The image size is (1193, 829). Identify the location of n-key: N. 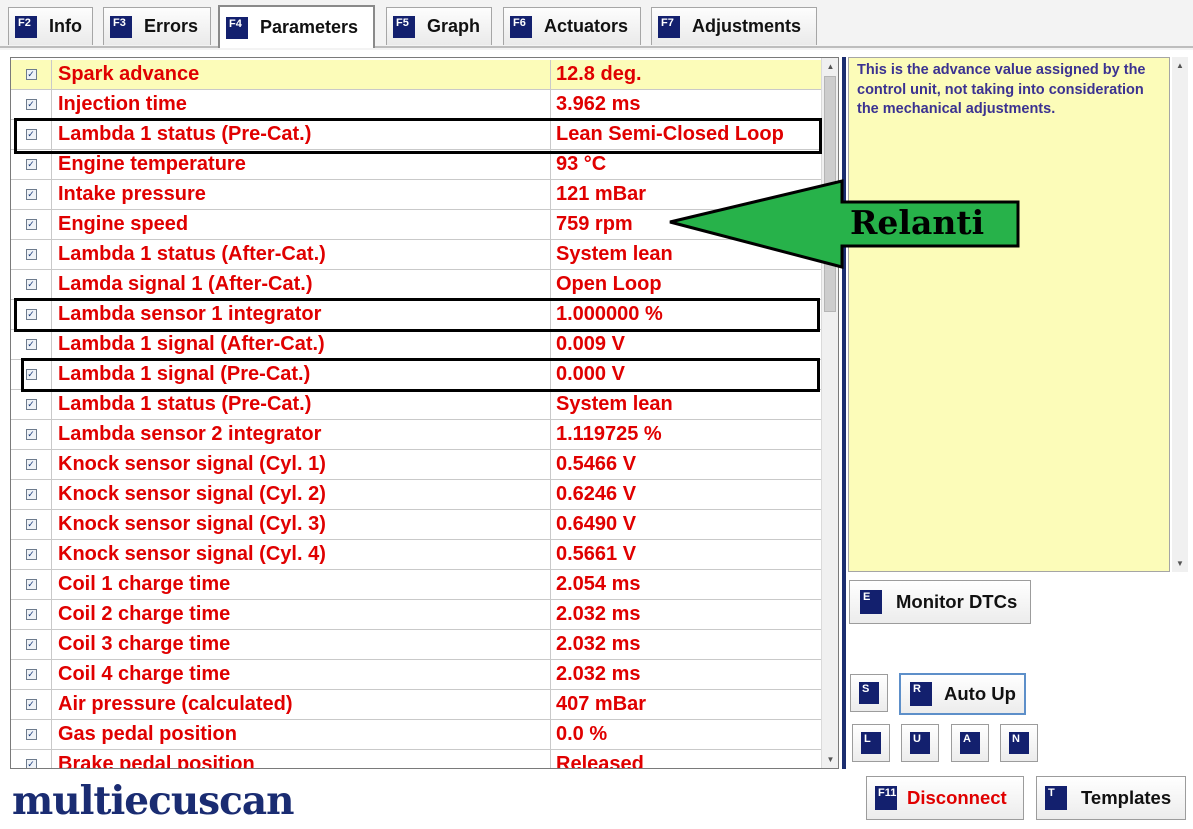
(1019, 743).